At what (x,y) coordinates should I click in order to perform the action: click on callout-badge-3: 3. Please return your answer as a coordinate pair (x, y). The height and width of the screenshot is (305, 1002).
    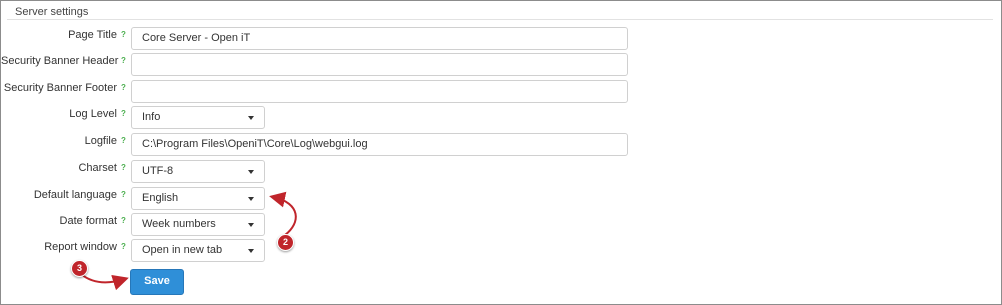
    Looking at the image, I should click on (79, 268).